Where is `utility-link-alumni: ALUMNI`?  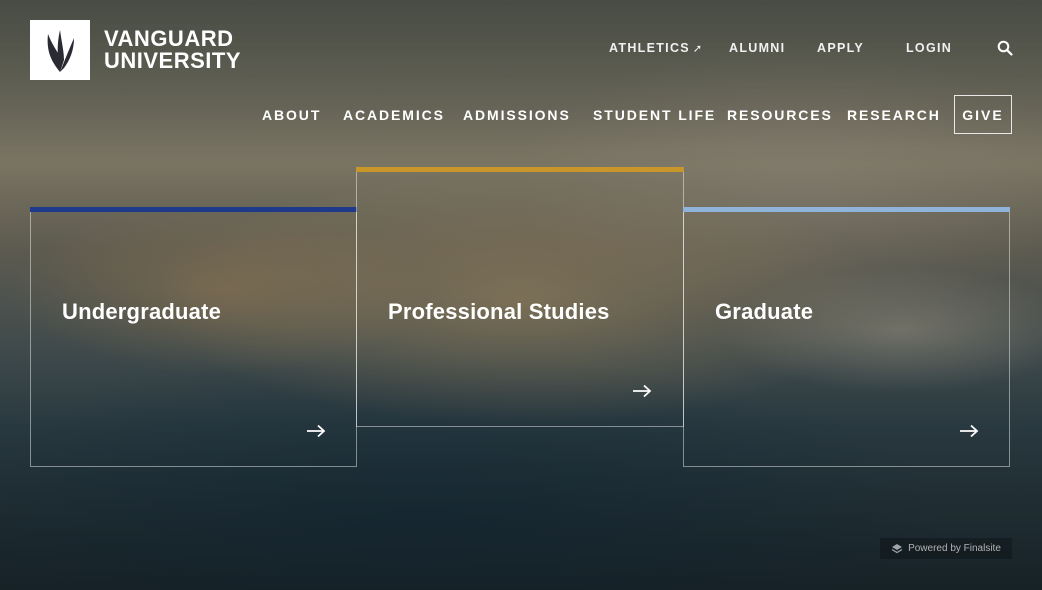 utility-link-alumni: ALUMNI is located at coordinates (757, 48).